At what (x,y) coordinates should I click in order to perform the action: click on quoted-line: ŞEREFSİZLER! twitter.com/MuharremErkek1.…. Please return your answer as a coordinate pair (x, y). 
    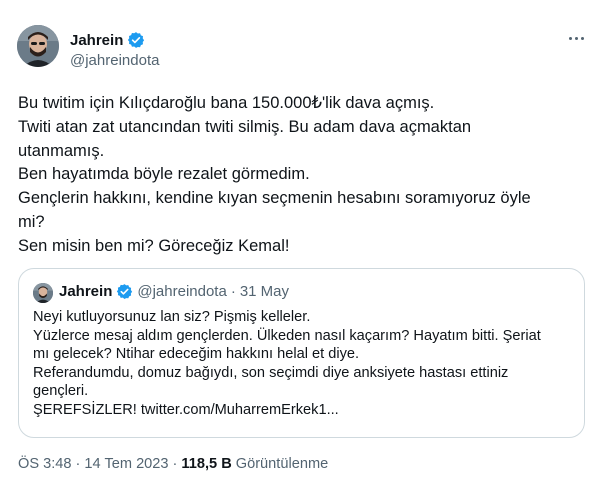
    Looking at the image, I should click on (186, 409).